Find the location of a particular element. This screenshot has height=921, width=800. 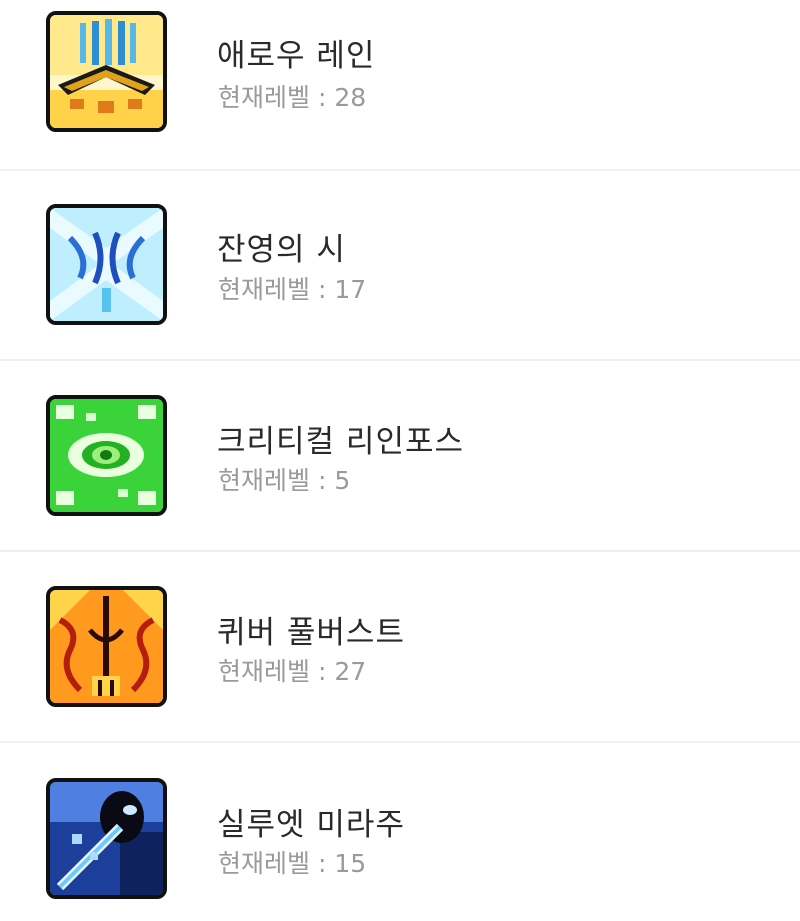

skill-name: 퀴버 풀버스트 is located at coordinates (311, 633).